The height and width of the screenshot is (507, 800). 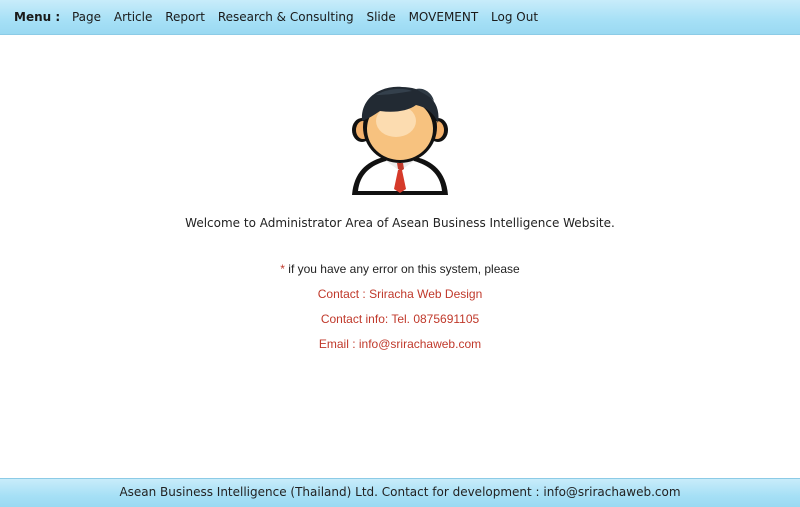 I want to click on contact-email: Email : info@srirachaweb.com, so click(x=400, y=344).